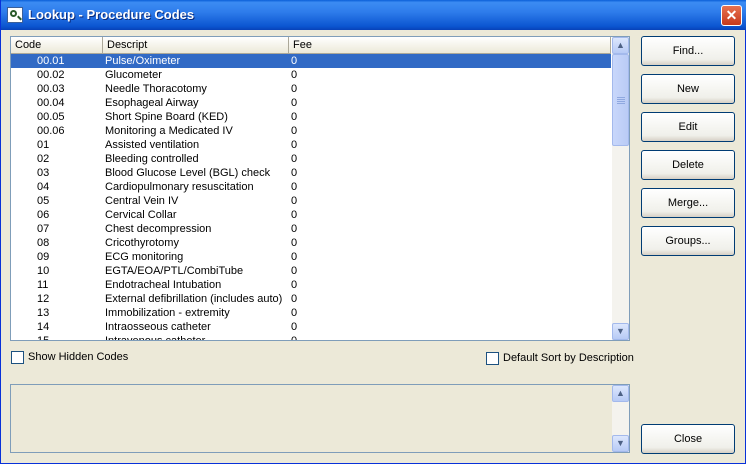  I want to click on cell-descript: EGTA/EOA/PTL/CombiTube, so click(174, 271).